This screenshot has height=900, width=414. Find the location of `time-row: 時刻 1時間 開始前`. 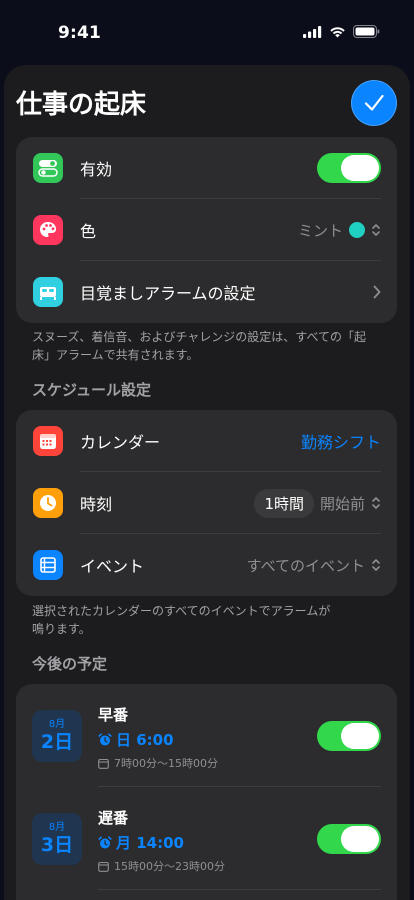

time-row: 時刻 1時間 開始前 is located at coordinates (206, 503).